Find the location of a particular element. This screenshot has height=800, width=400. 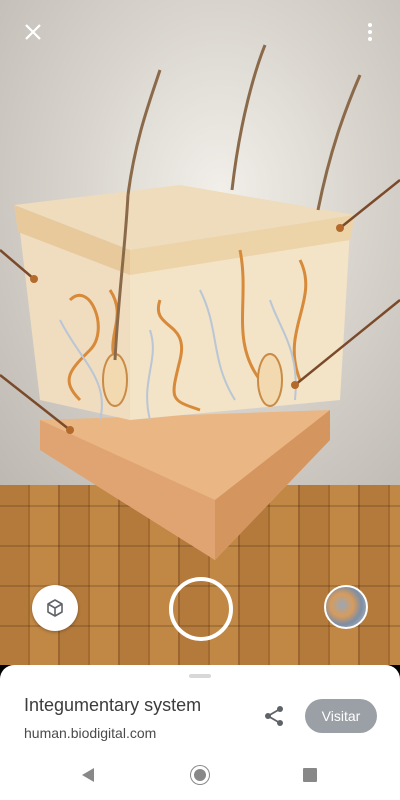

share-button is located at coordinates (274, 716).